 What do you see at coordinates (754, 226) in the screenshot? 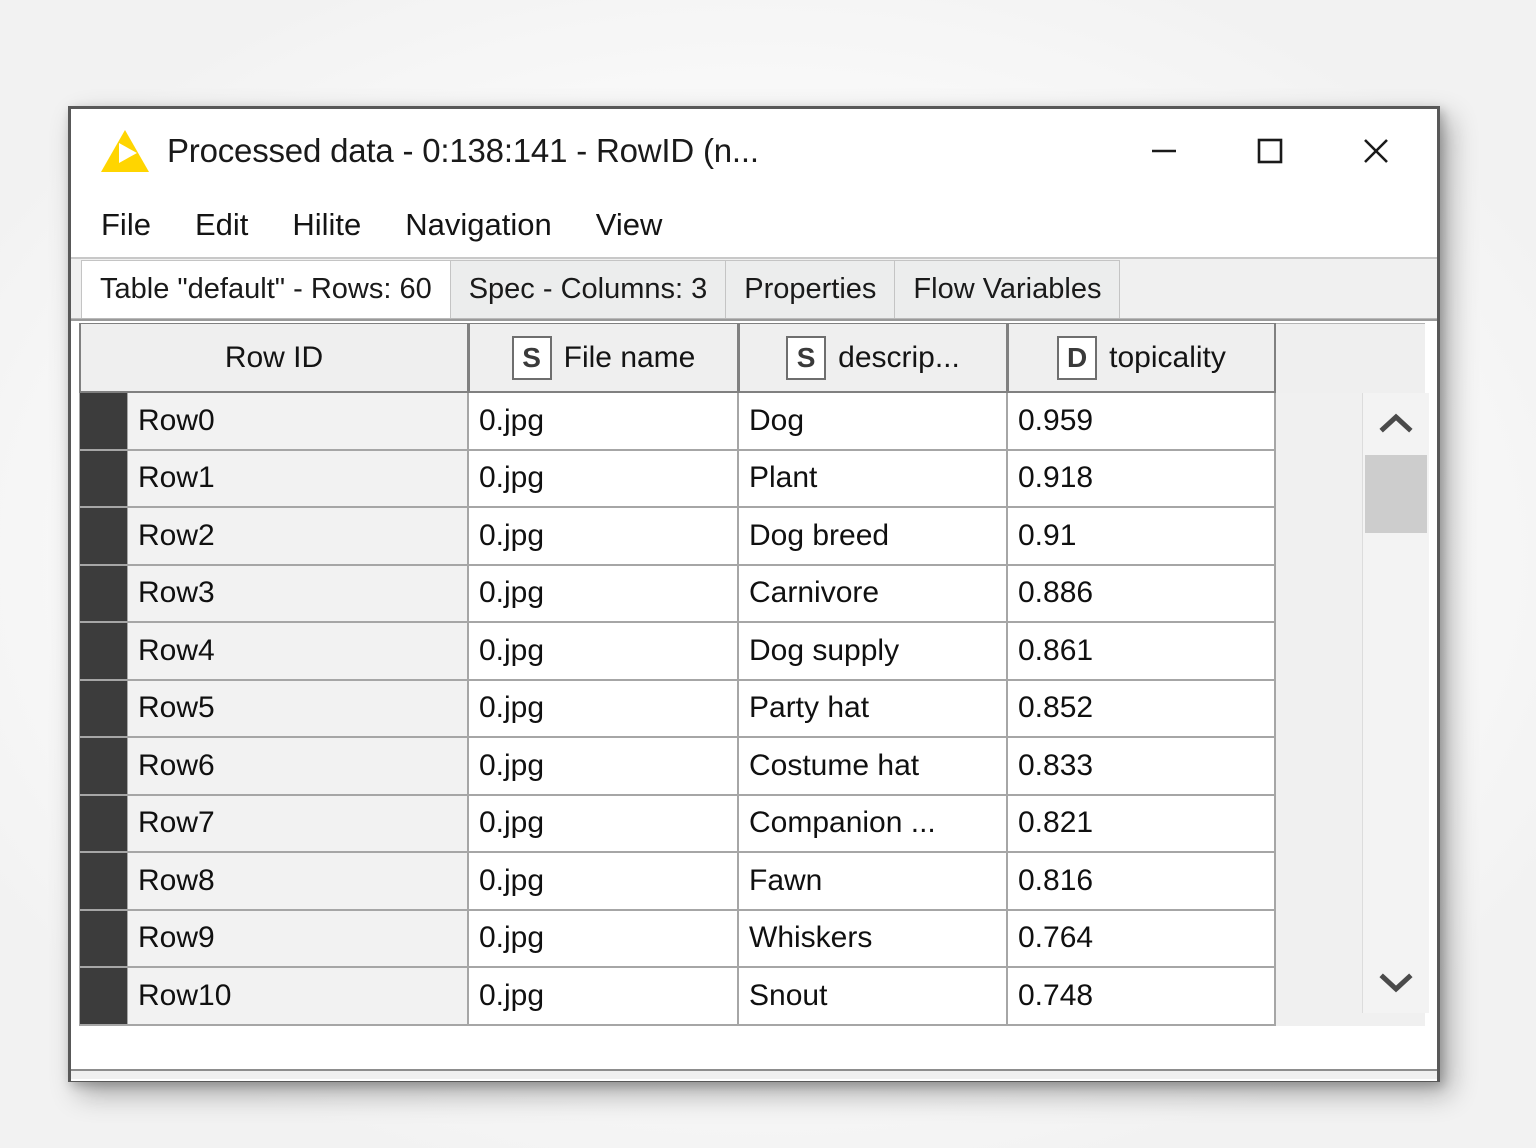
I see `menu-bar: File Edit Hilite Navigation View` at bounding box center [754, 226].